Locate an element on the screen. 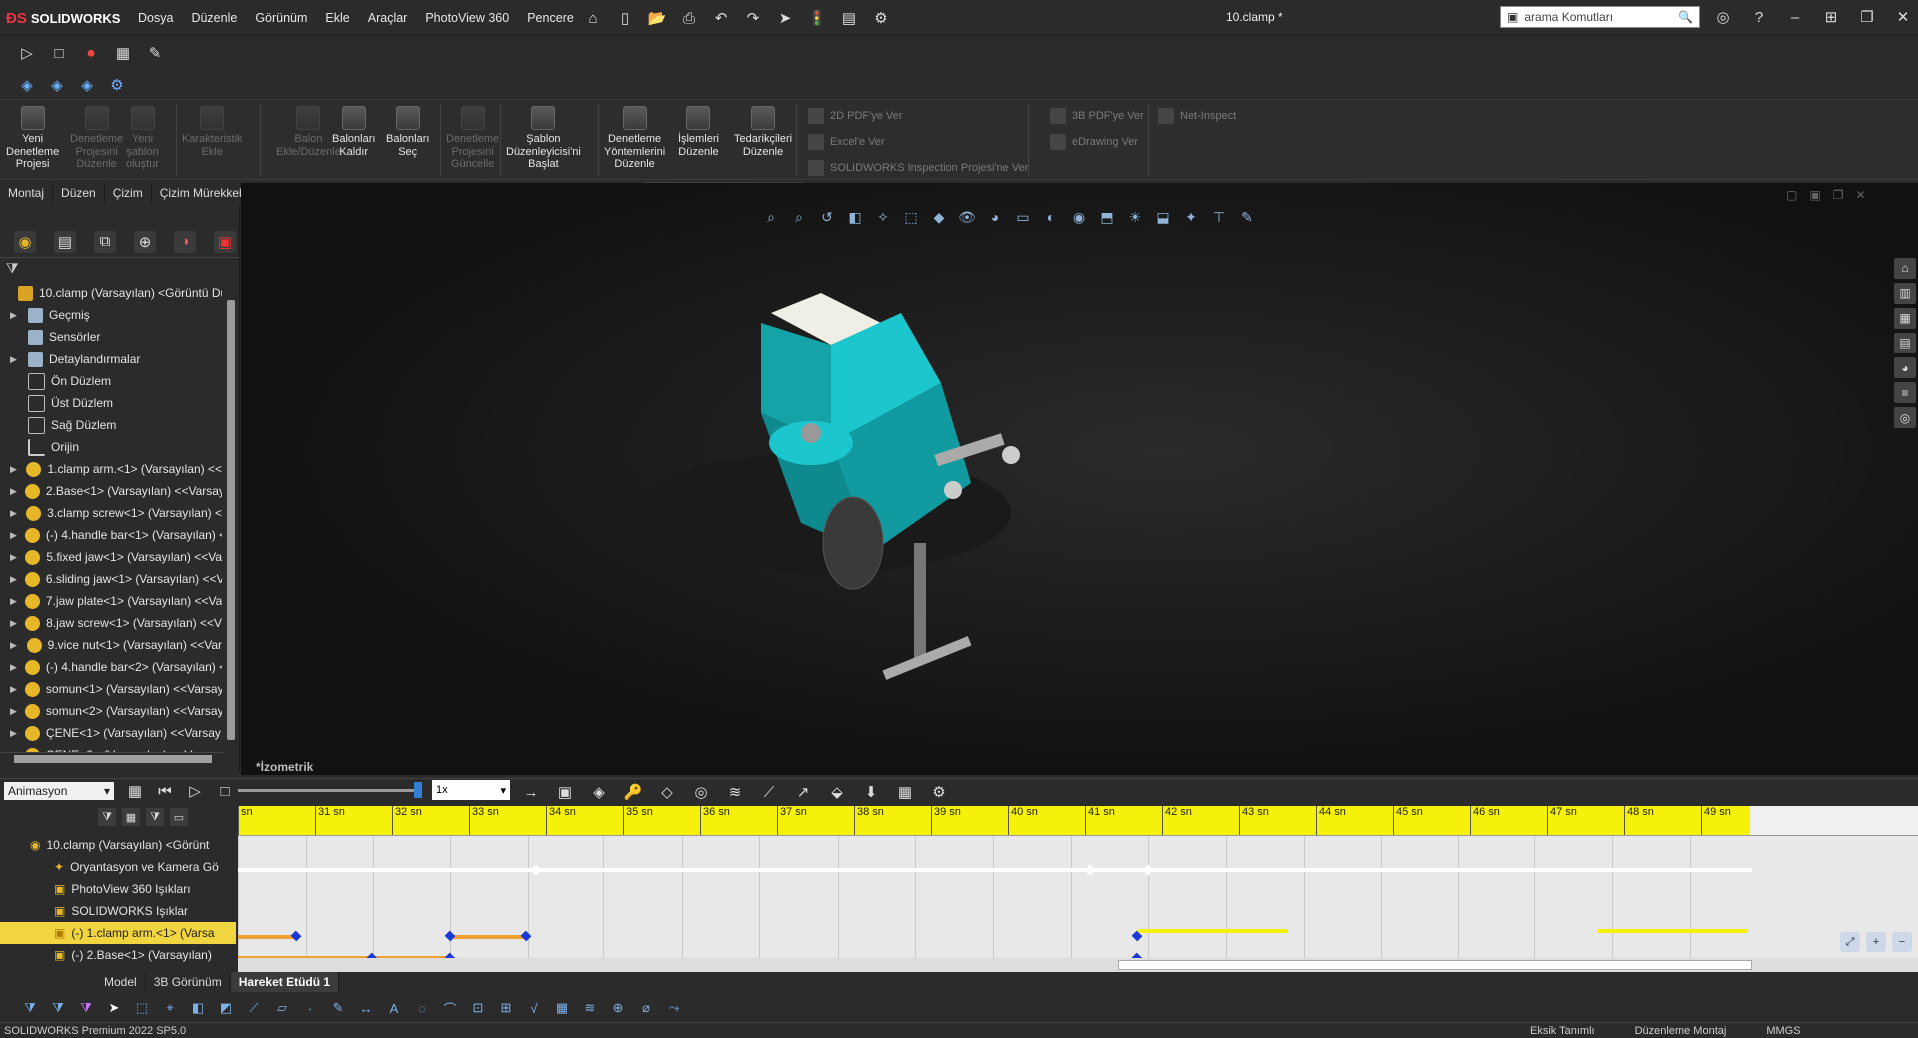  filter-planes-icon: ▱ is located at coordinates (282, 1008).